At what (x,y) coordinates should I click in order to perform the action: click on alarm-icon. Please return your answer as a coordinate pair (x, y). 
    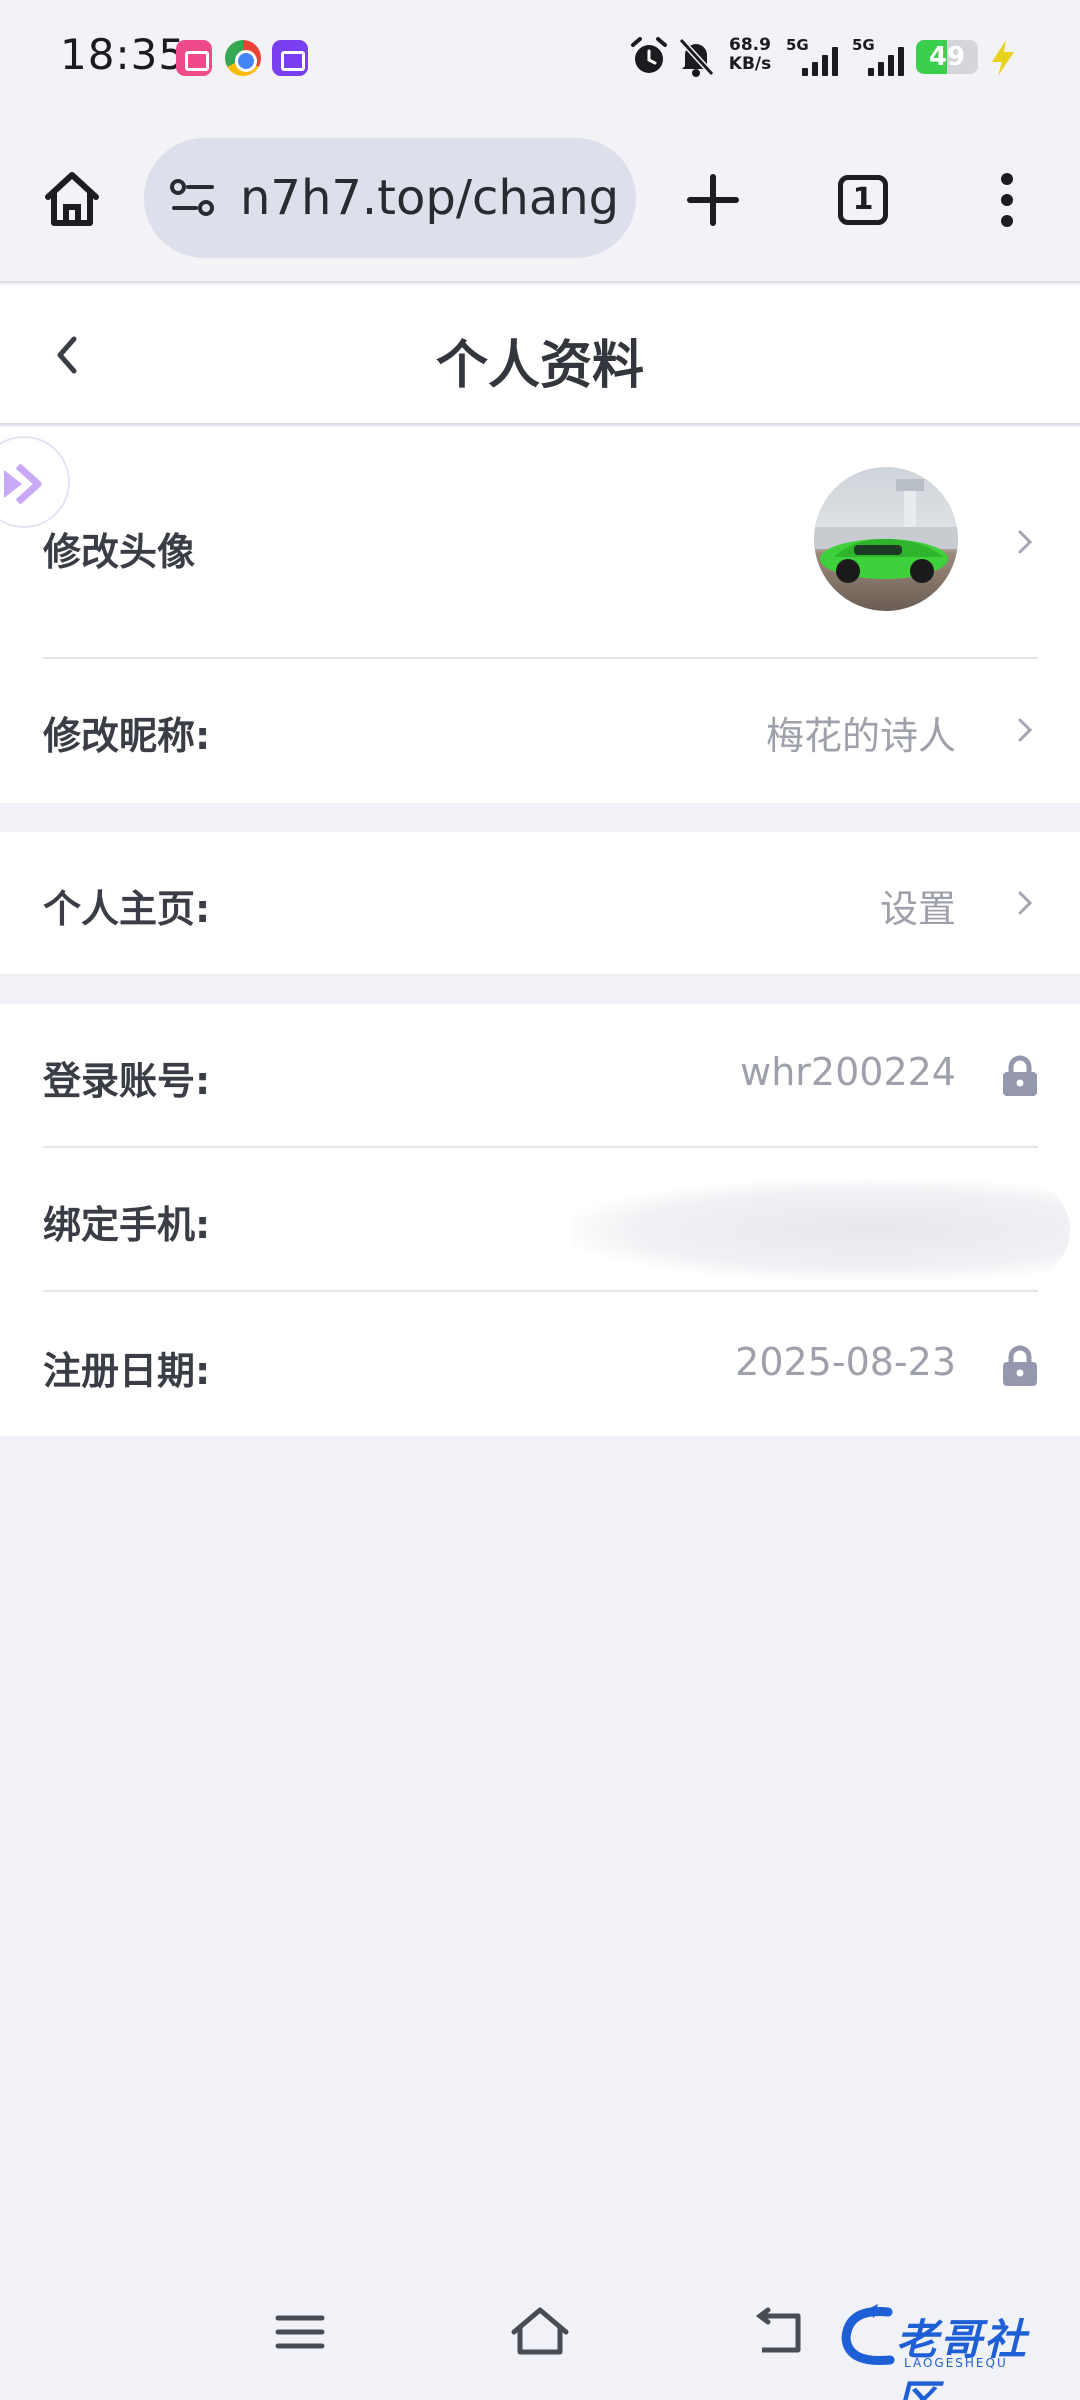
    Looking at the image, I should click on (649, 55).